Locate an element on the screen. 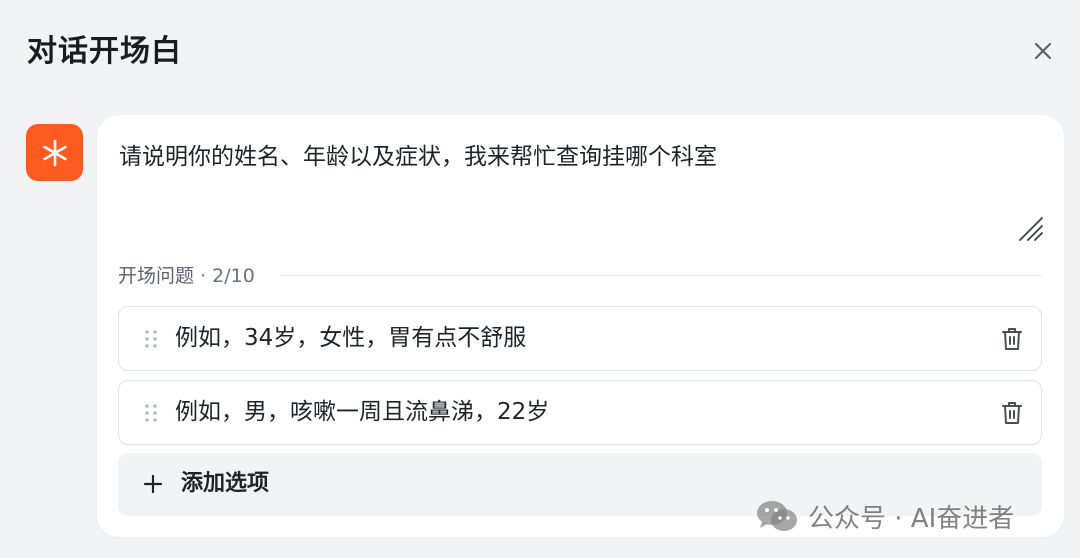 This screenshot has width=1080, height=558. opening-question-item: 例如，34岁，女性，胃有点不舒服 is located at coordinates (580, 338).